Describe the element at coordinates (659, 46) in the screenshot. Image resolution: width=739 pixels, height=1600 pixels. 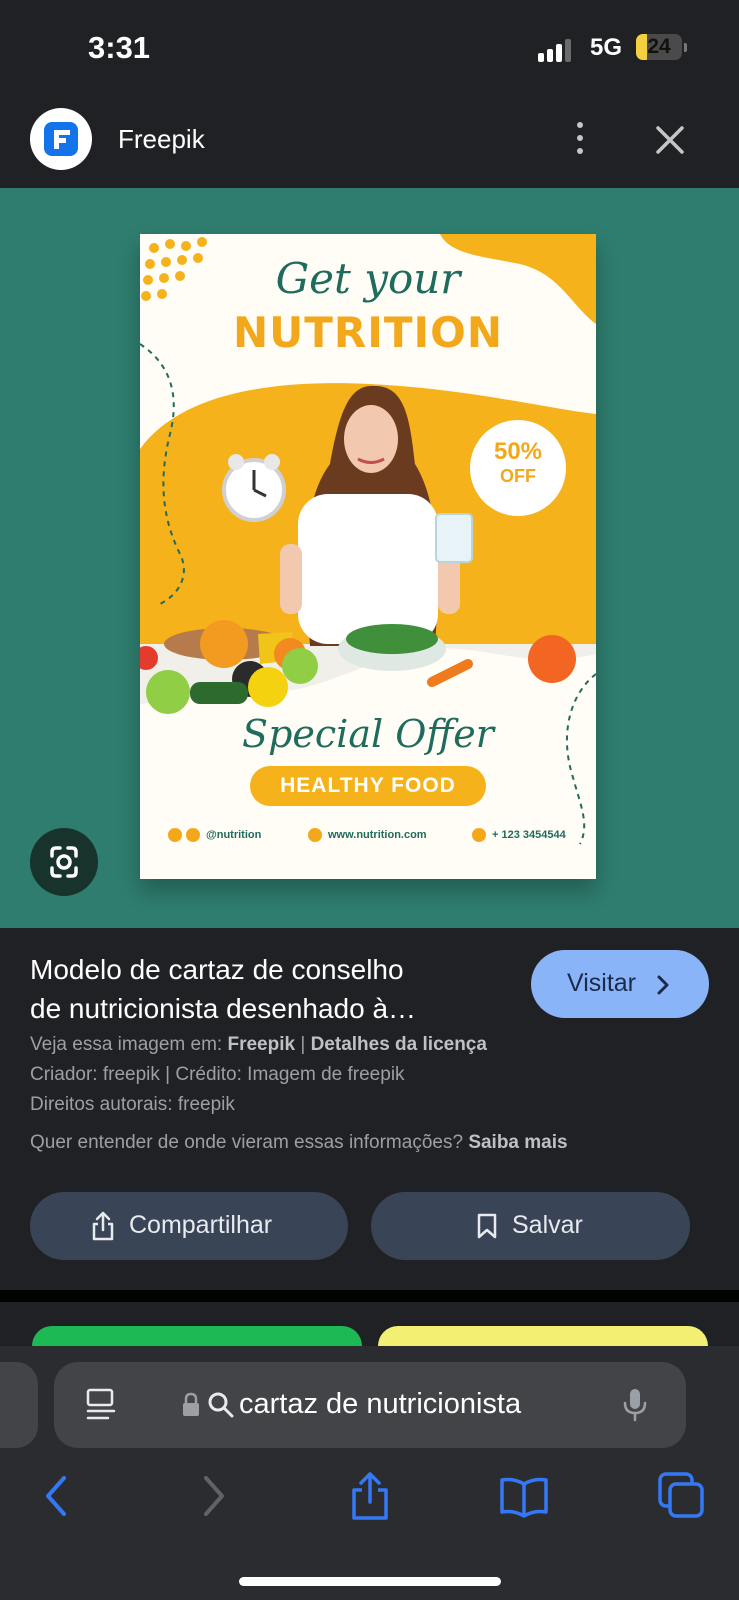
I see `battery-level: 24` at that location.